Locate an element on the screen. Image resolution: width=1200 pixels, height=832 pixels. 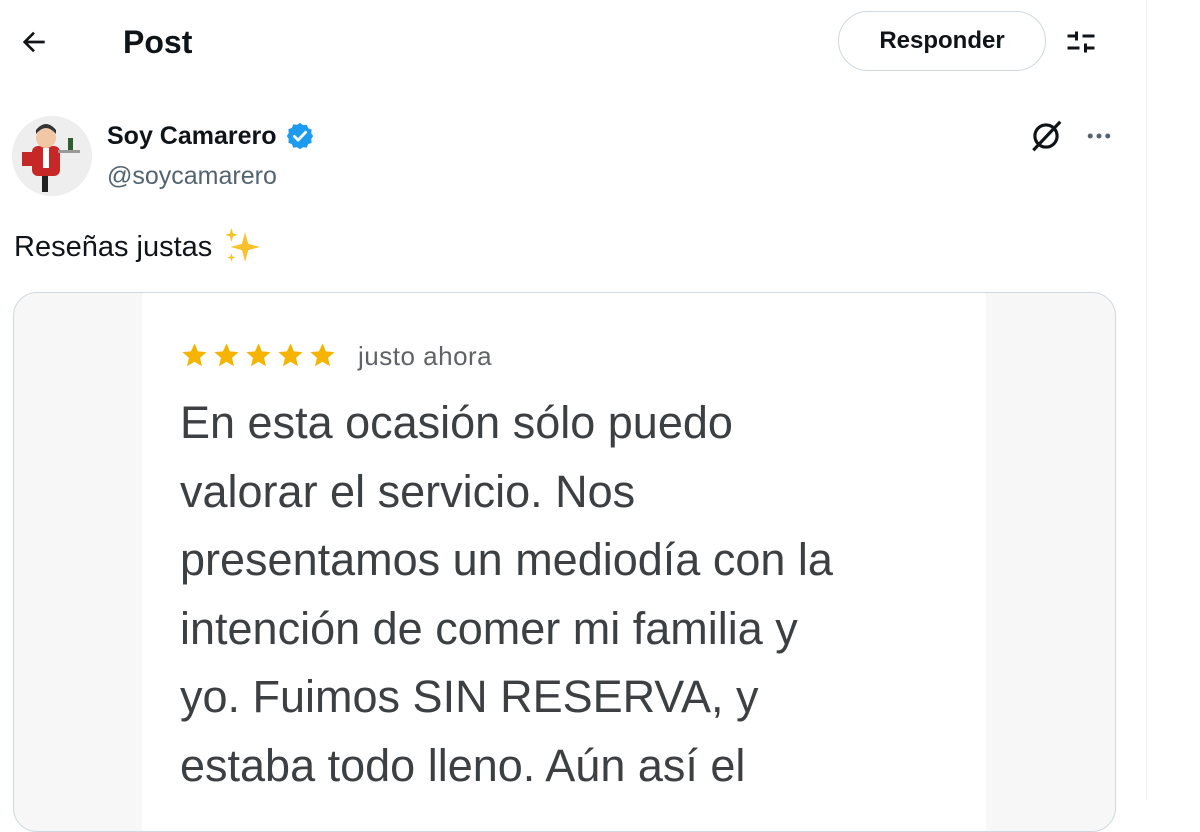
review-line: presentamos un mediodía con la is located at coordinates (506, 559).